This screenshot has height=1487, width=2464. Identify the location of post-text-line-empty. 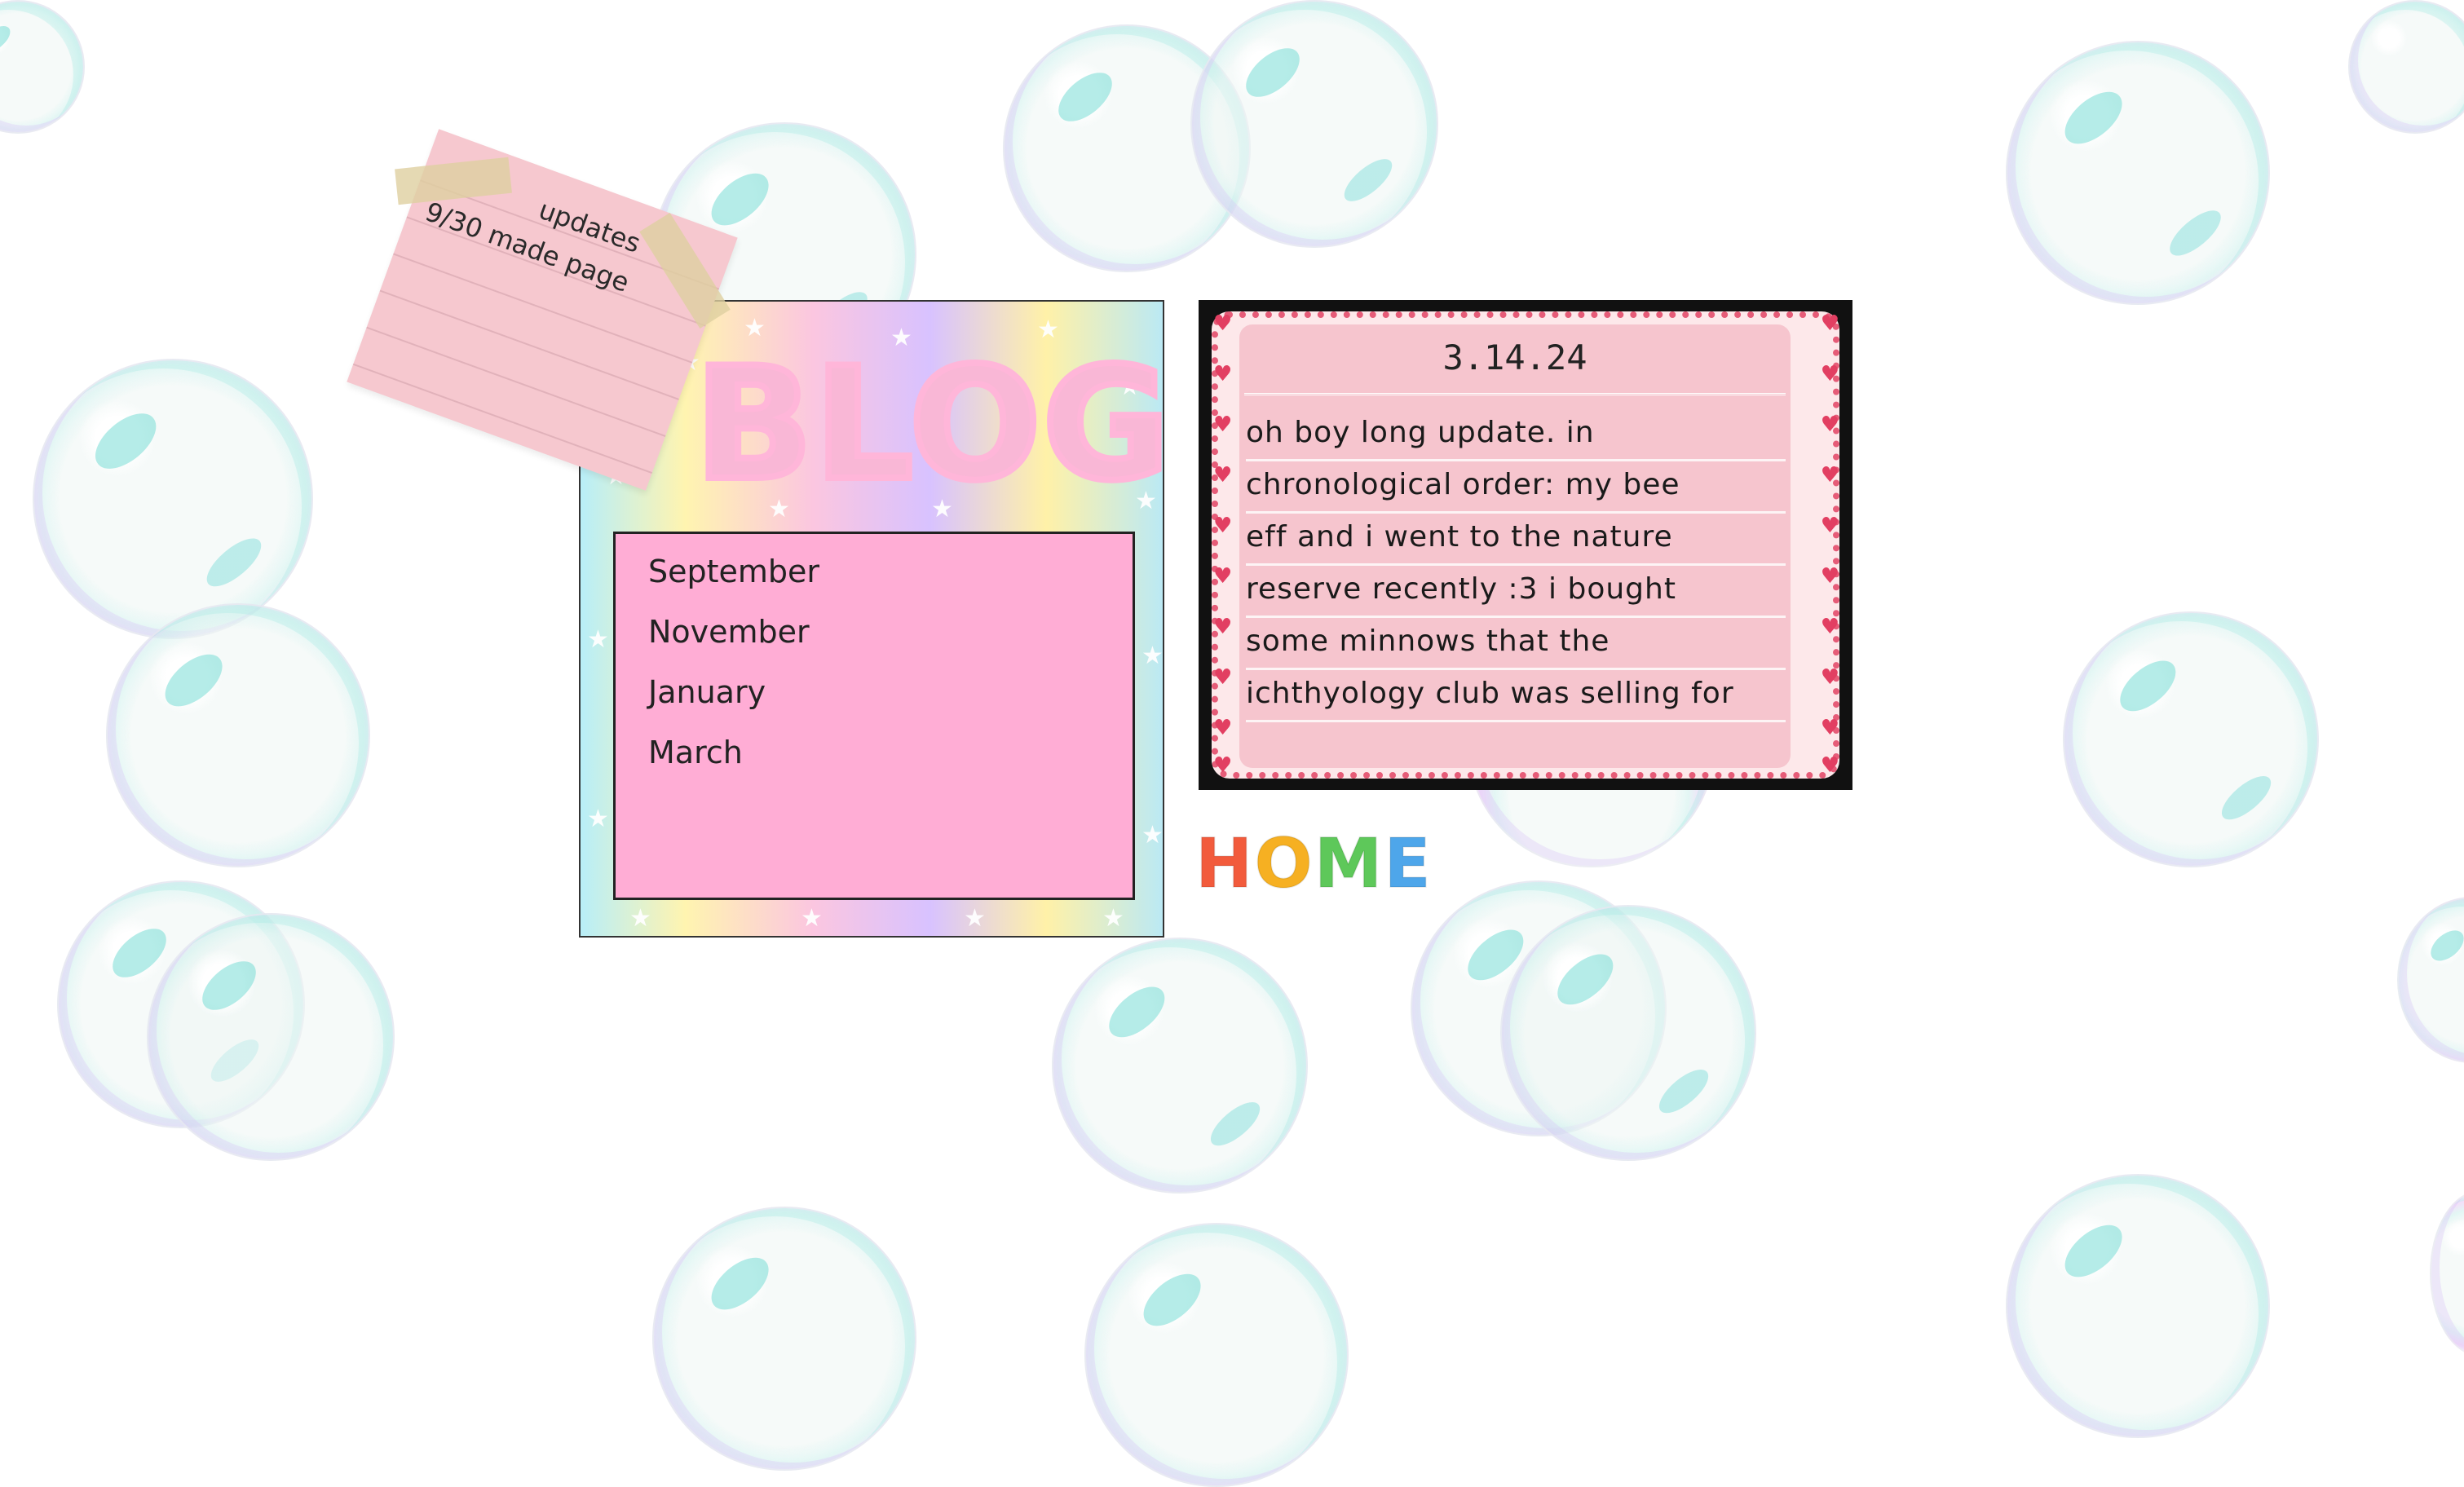
(1516, 748).